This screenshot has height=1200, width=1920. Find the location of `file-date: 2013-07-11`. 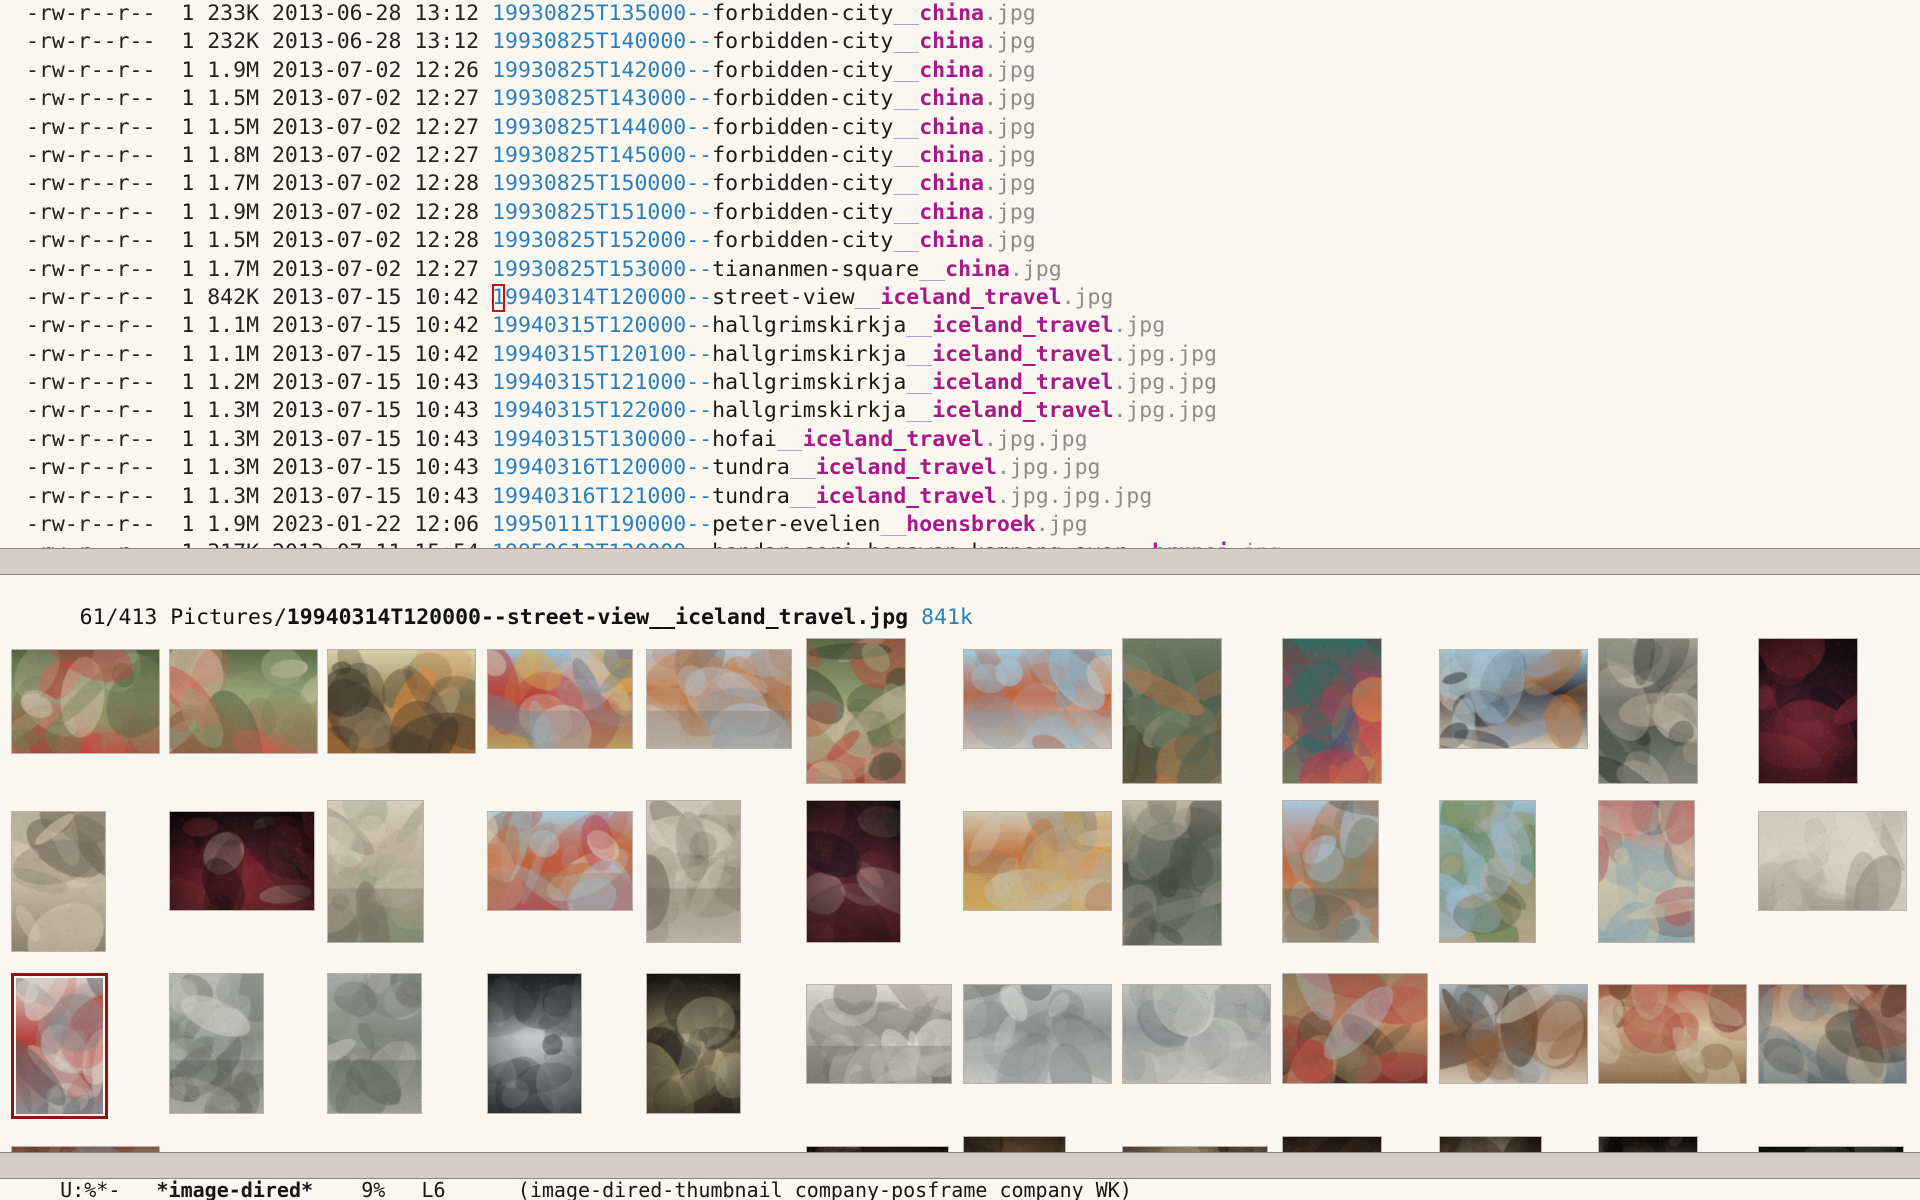

file-date: 2013-07-11 is located at coordinates (336, 544).